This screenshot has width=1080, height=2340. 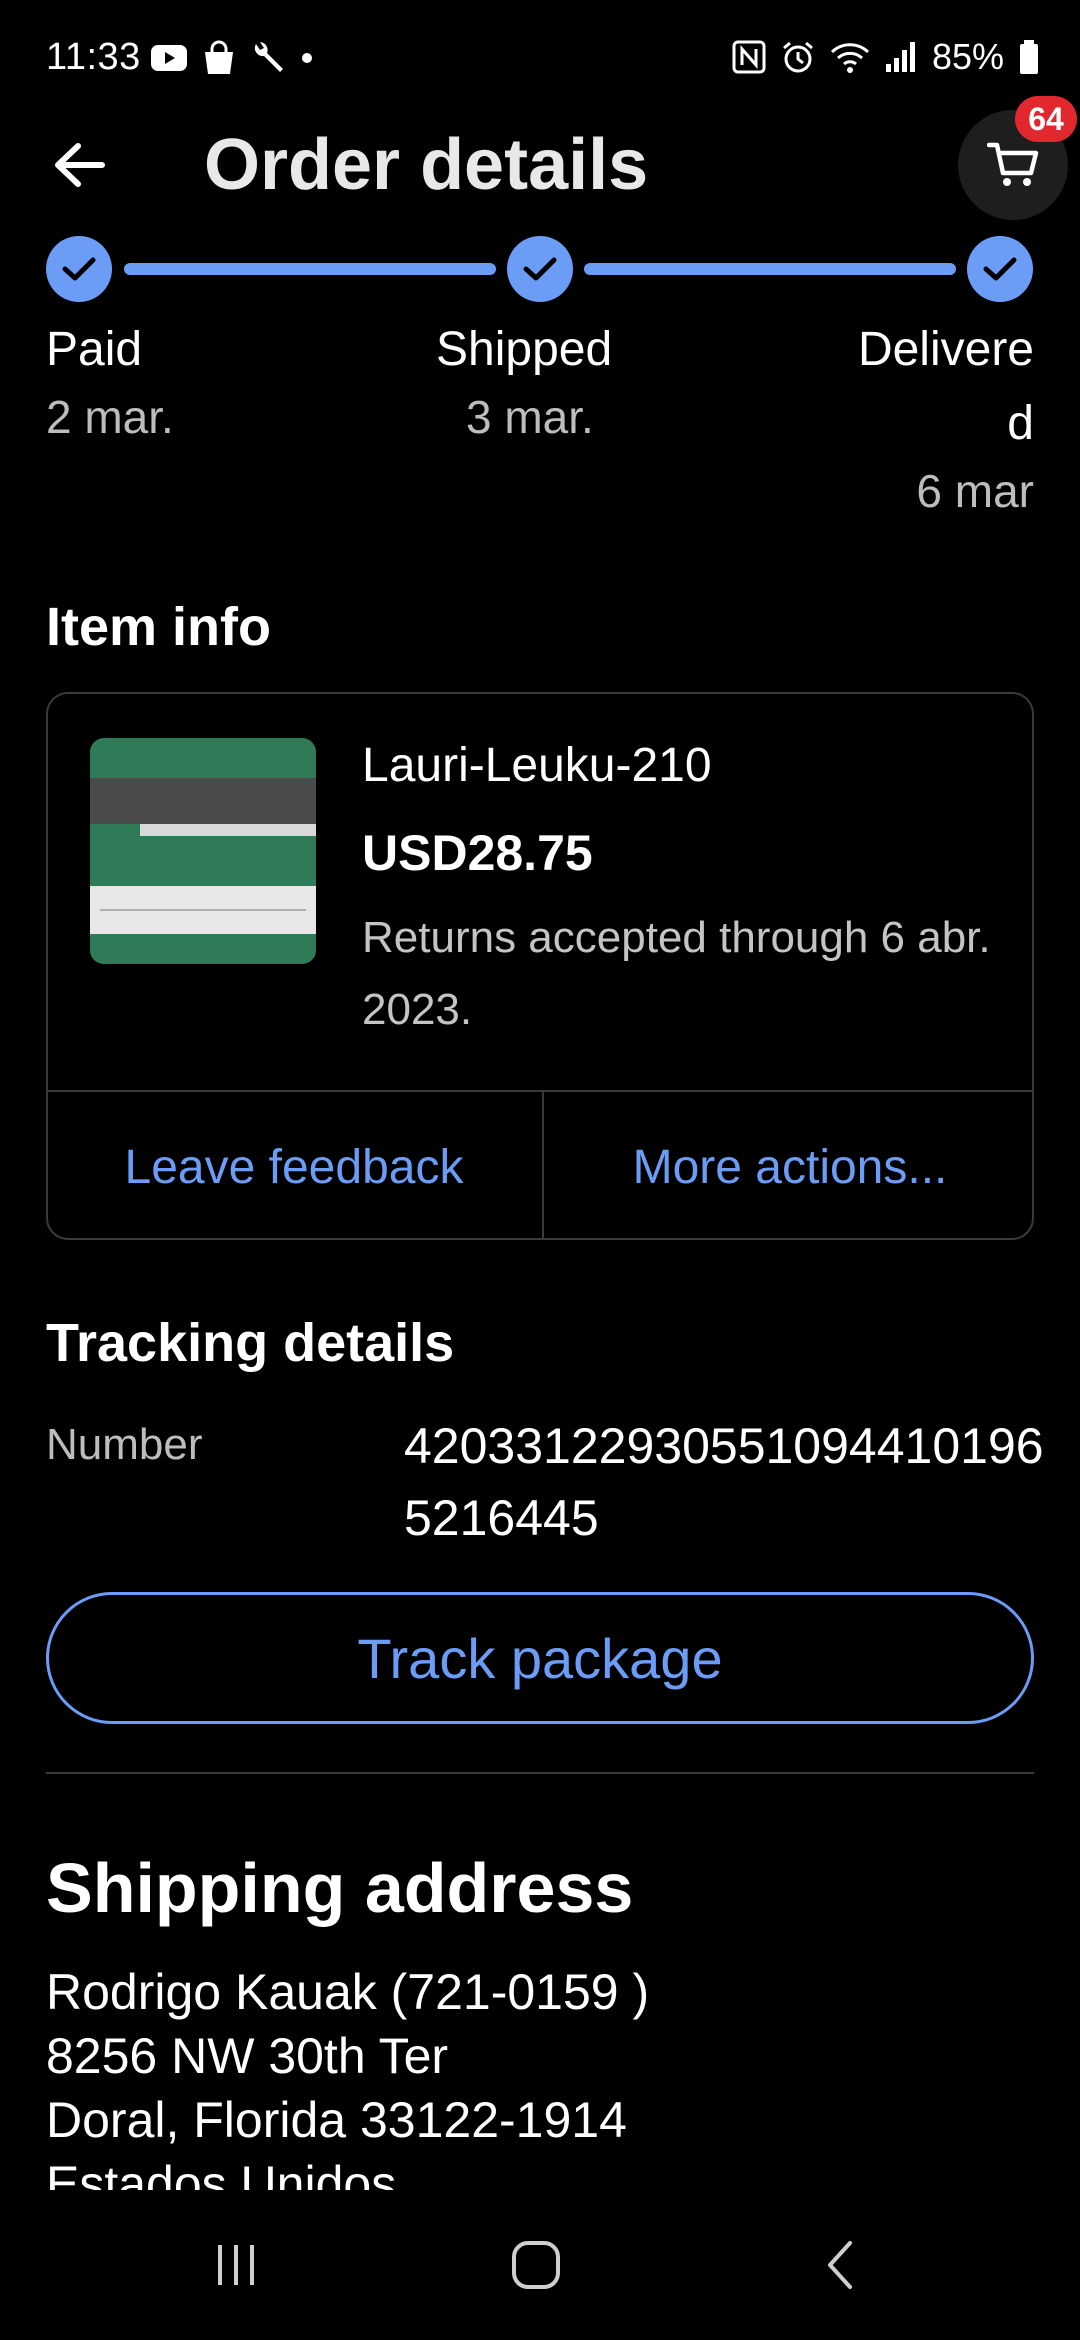 What do you see at coordinates (1020, 423) in the screenshot?
I see `step-delivered-label-wrap: d` at bounding box center [1020, 423].